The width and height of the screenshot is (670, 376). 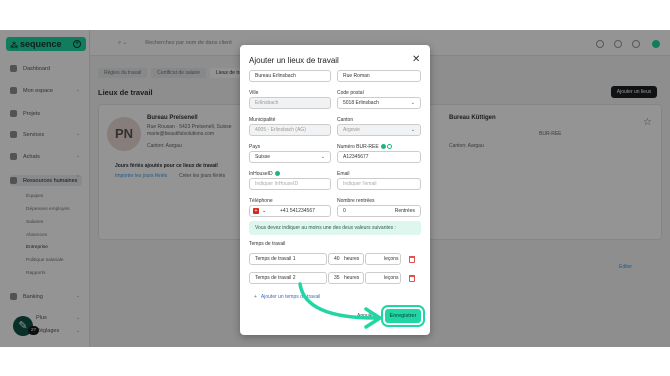 I want to click on email-input: Indiquer l'email, so click(x=379, y=184).